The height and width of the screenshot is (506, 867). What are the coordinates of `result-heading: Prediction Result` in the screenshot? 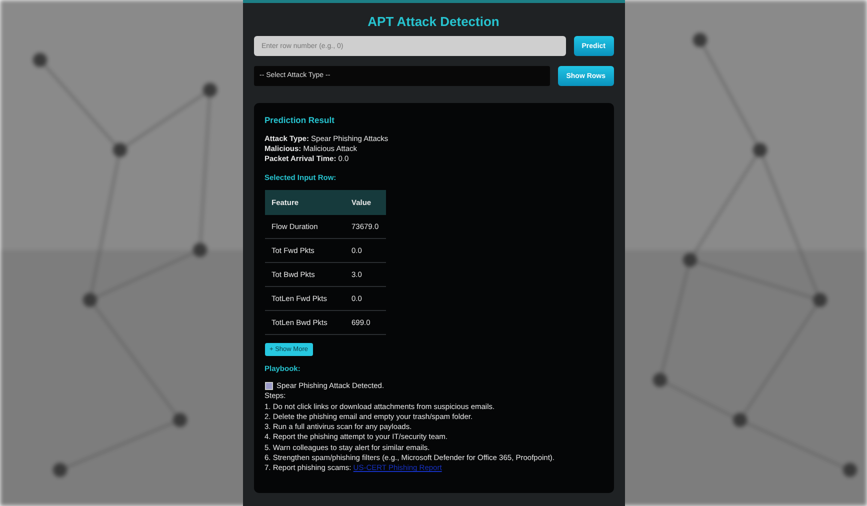 It's located at (300, 120).